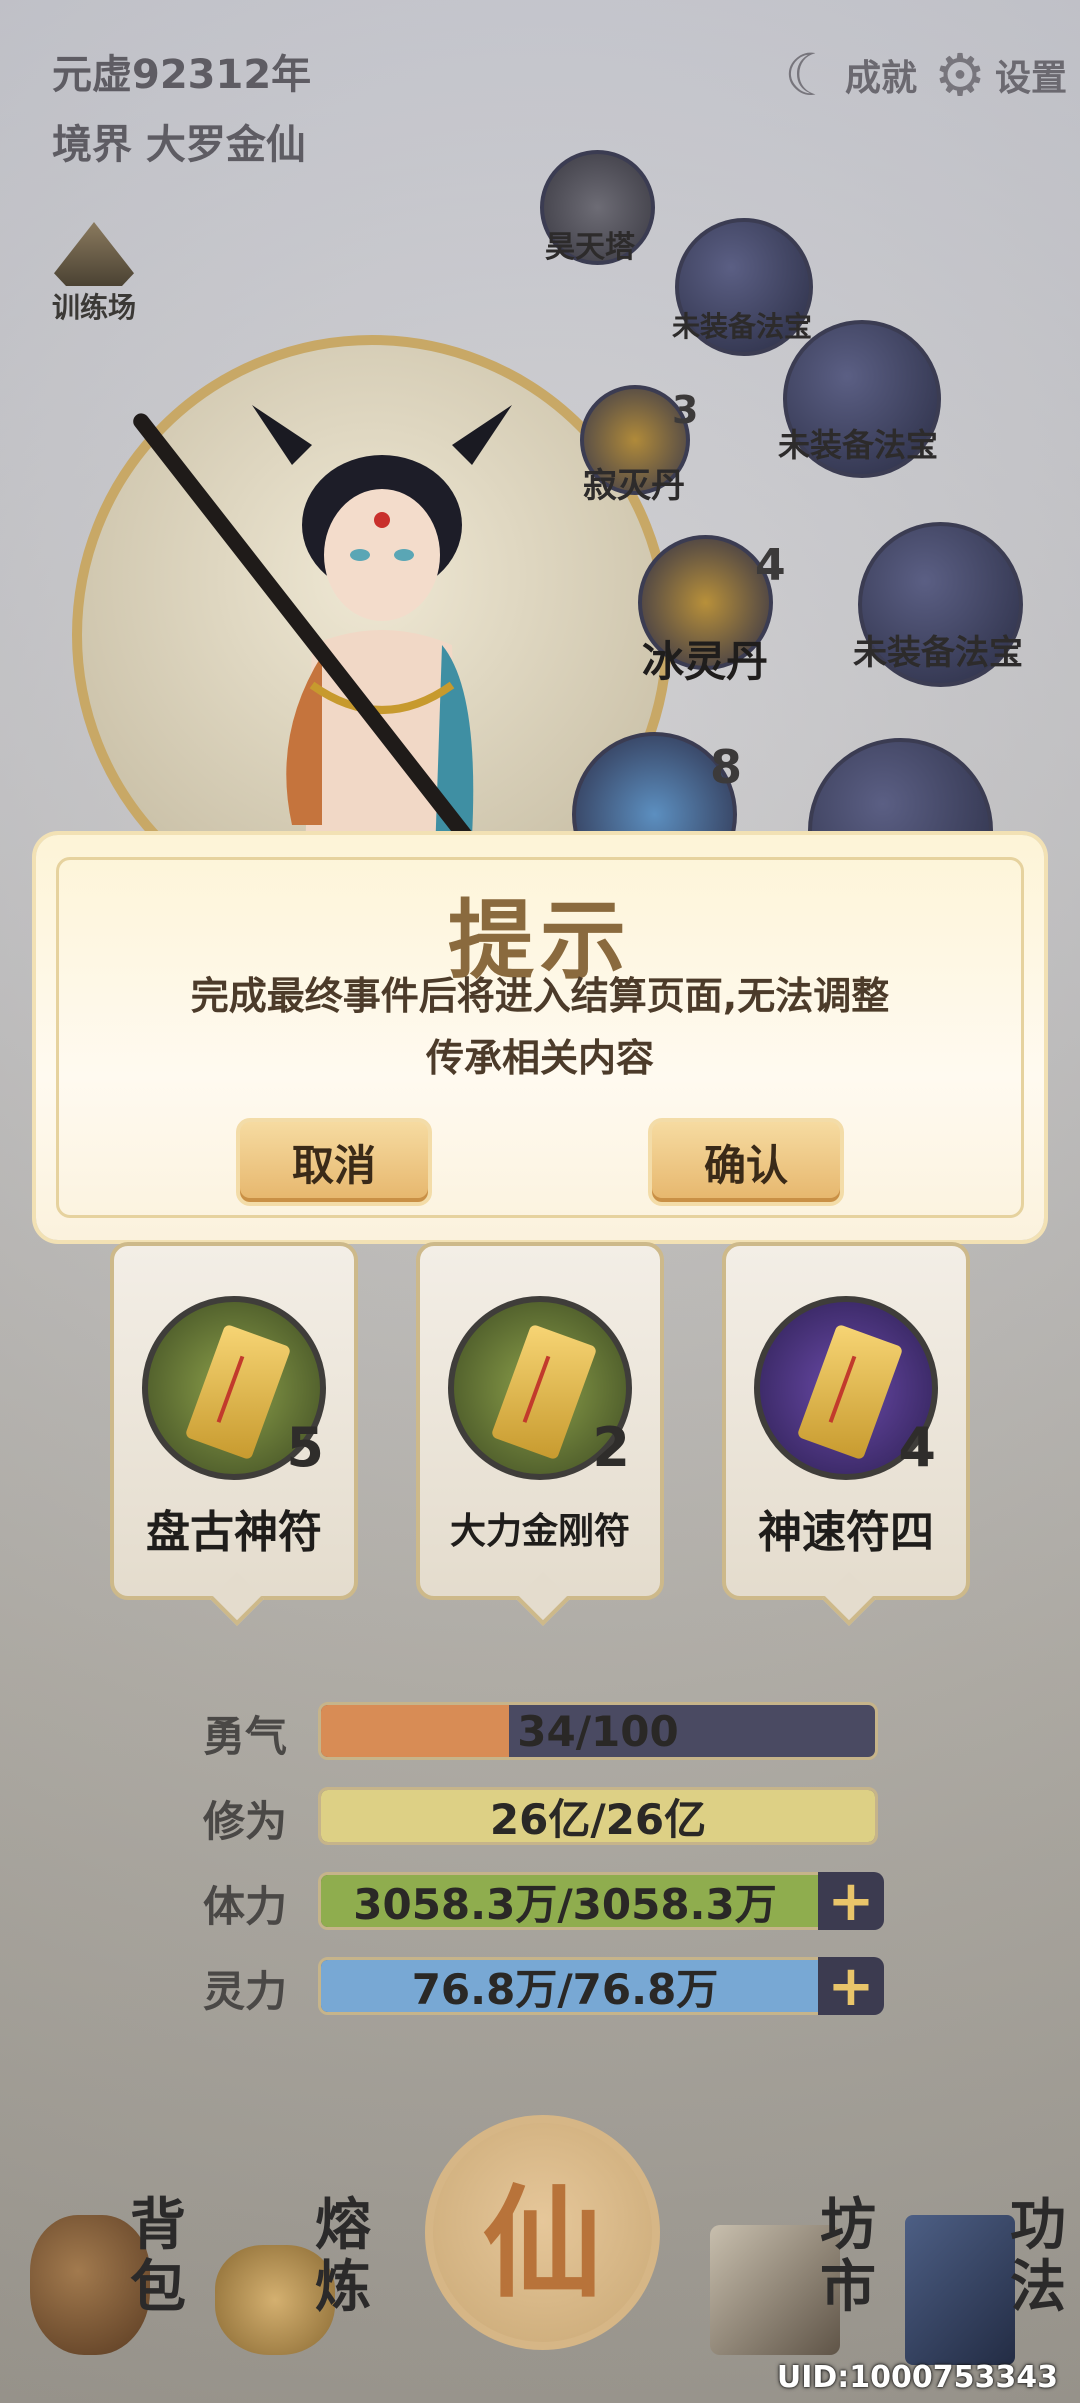 The height and width of the screenshot is (2403, 1080). What do you see at coordinates (851, 1986) in the screenshot?
I see `add-spirit-button: +` at bounding box center [851, 1986].